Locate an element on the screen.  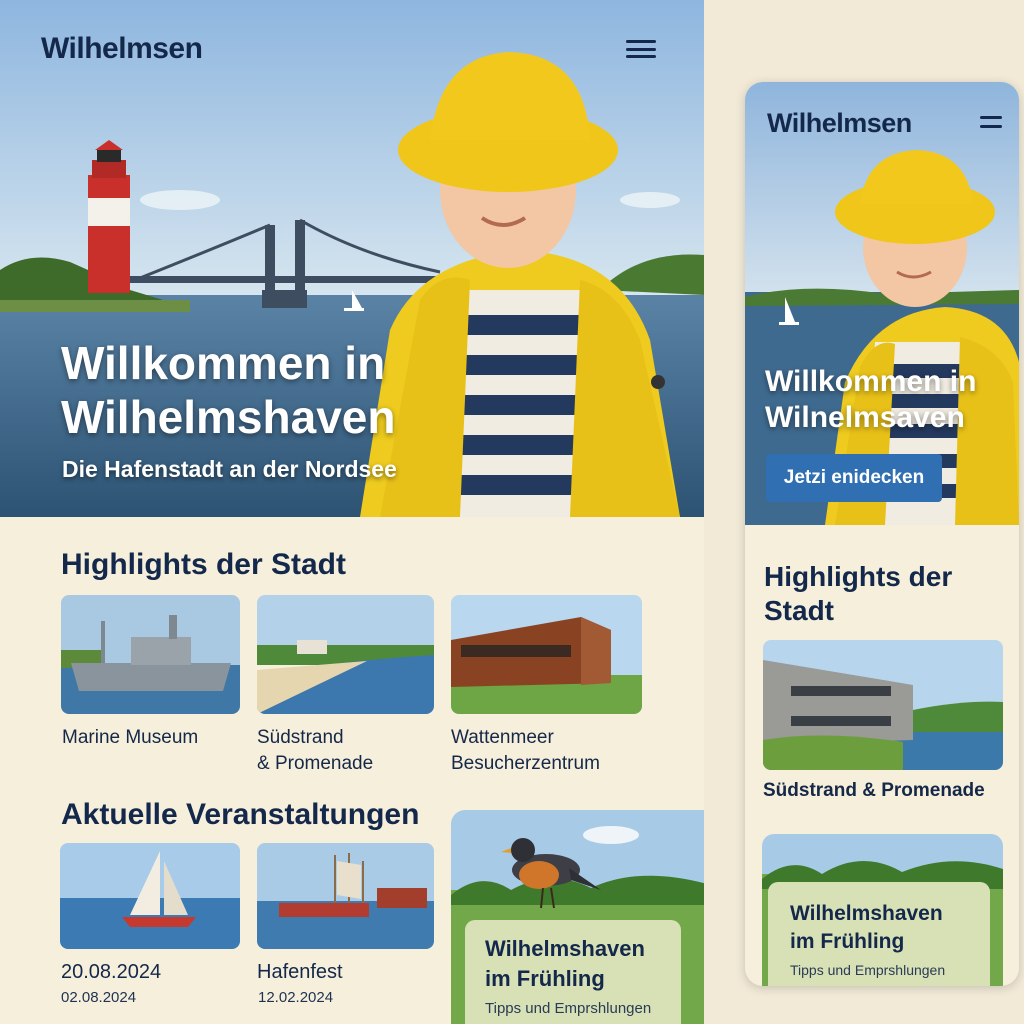
mobile-highlight-label: Südstrand & Promenade is located at coordinates (874, 790).